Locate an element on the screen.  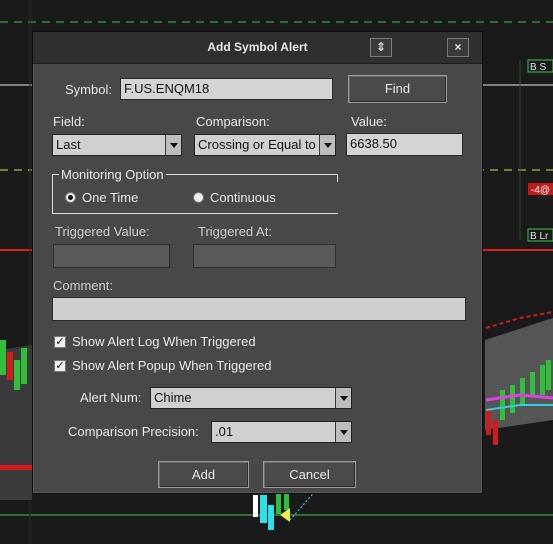
dialog-titlebar: Add Symbol Alert ⇕ × is located at coordinates (257, 48).